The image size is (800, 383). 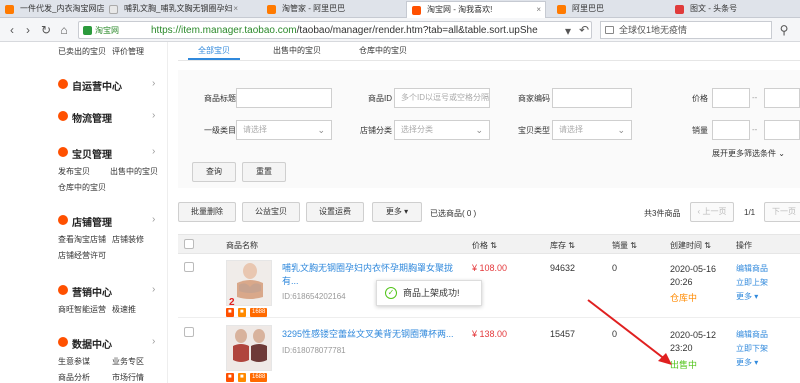 I want to click on list-now-link: 立即上架, so click(x=752, y=282).